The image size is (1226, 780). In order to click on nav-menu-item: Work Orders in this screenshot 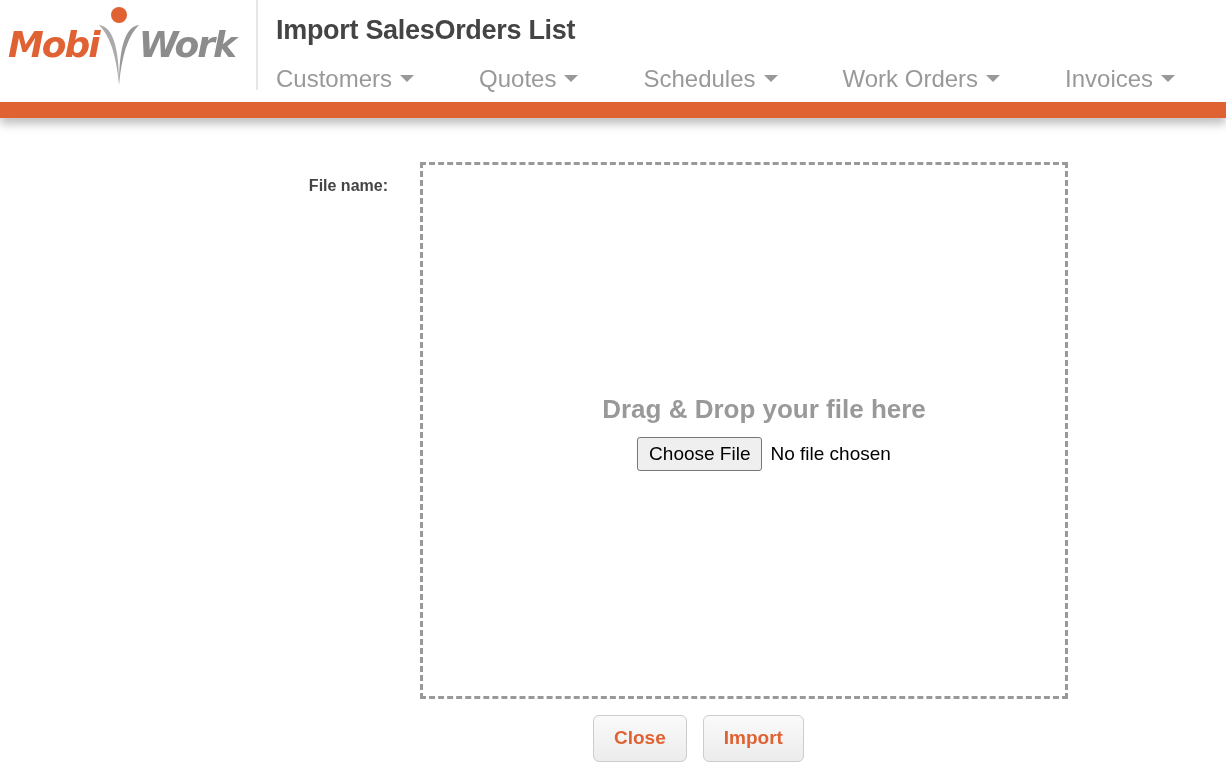, I will do `click(921, 78)`.